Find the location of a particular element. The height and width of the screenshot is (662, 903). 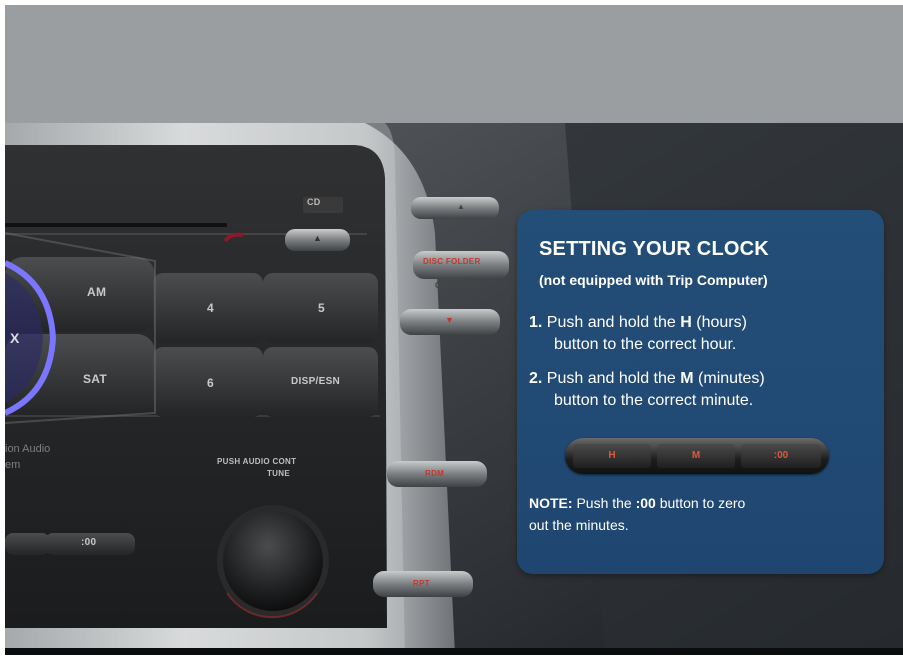

clock-keypad-illustration: H M :00 is located at coordinates (697, 456).